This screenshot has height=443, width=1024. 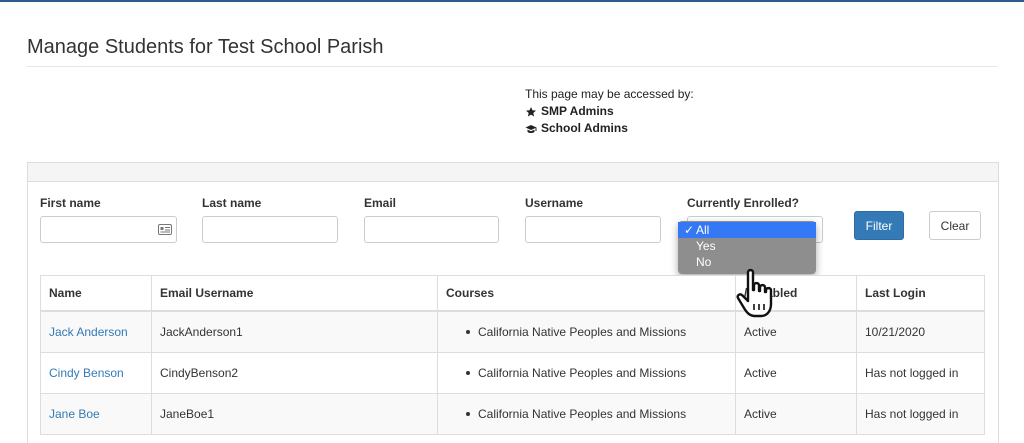 I want to click on column-header-email-username: Email Username, so click(x=294, y=293).